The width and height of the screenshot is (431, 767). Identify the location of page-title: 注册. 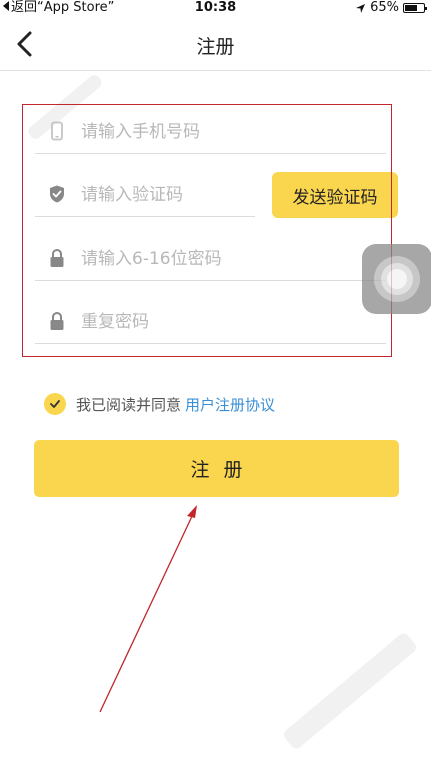
(215, 47).